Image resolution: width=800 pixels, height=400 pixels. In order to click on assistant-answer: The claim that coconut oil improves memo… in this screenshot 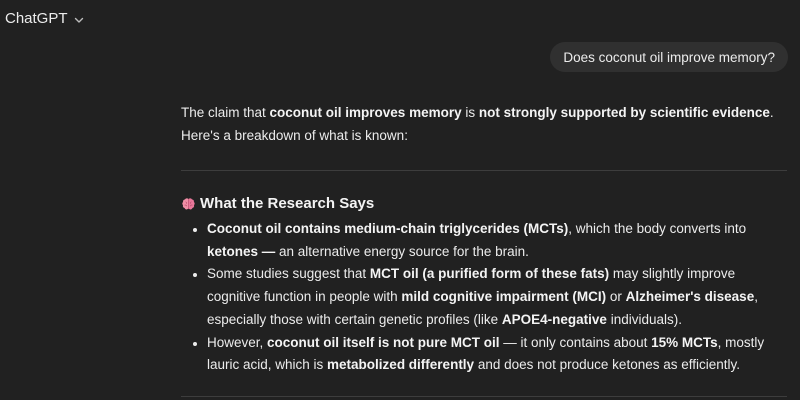, I will do `click(484, 124)`.